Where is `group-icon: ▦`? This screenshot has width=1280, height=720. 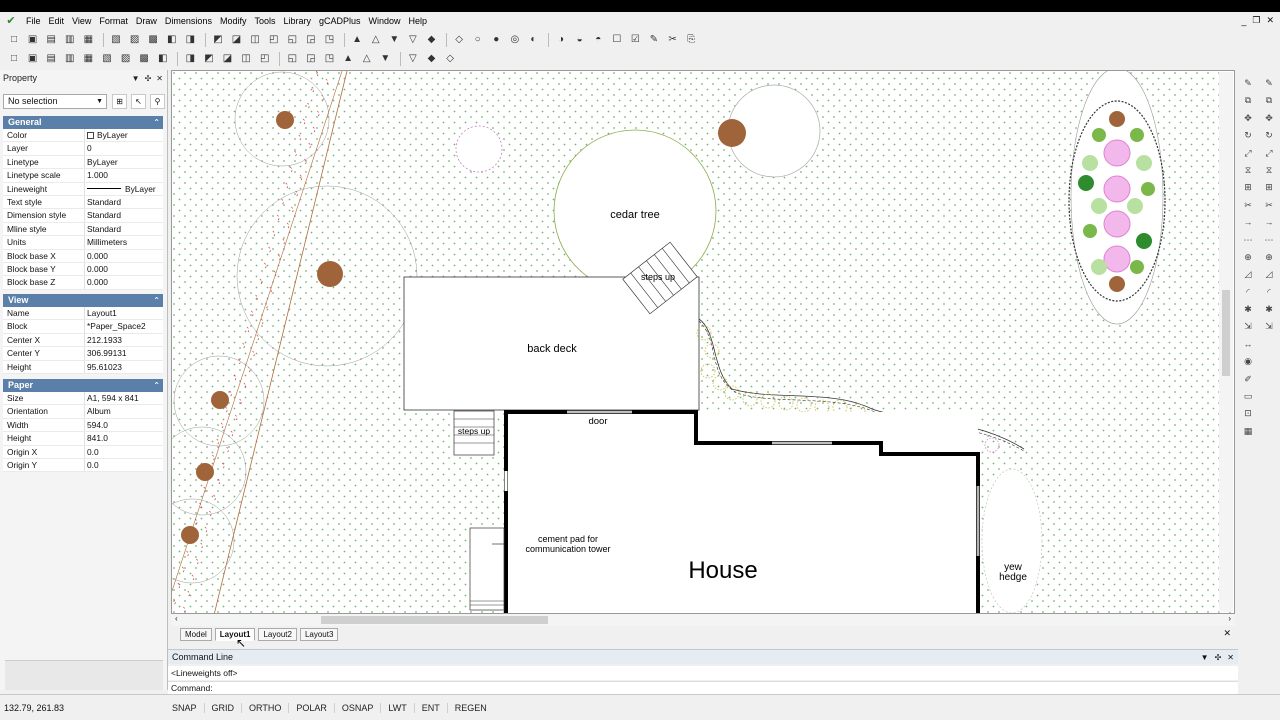 group-icon: ▦ is located at coordinates (1248, 432).